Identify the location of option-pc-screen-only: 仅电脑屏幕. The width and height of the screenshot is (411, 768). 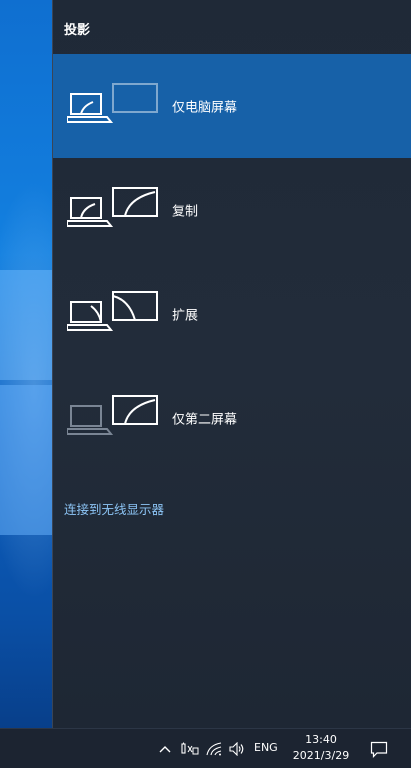
(232, 106).